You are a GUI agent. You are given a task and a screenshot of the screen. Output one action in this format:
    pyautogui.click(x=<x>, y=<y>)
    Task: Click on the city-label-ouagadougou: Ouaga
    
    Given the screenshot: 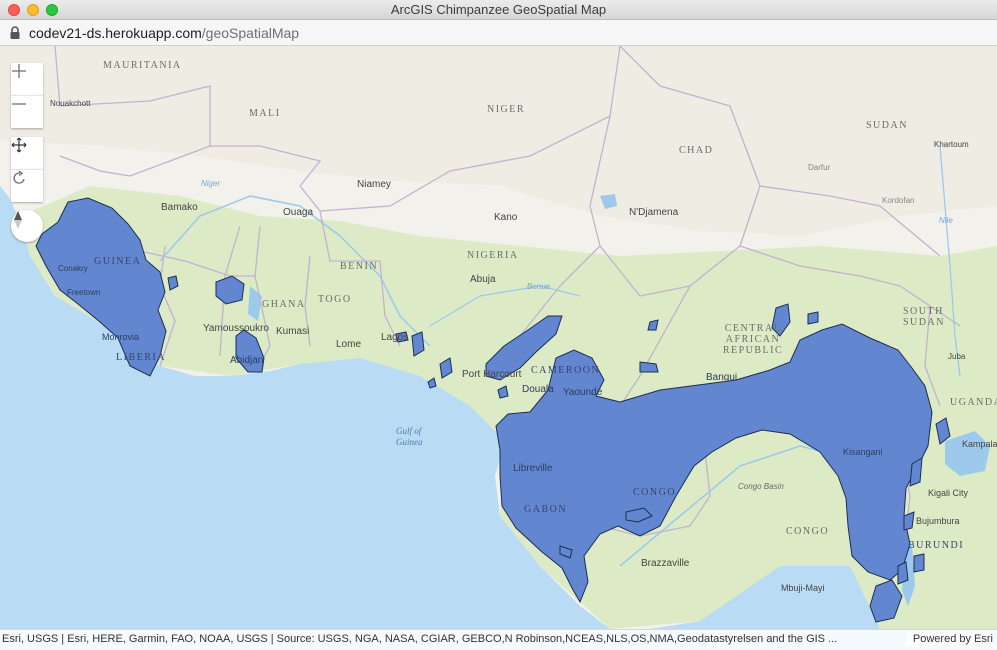 What is the action you would take?
    pyautogui.click(x=298, y=212)
    